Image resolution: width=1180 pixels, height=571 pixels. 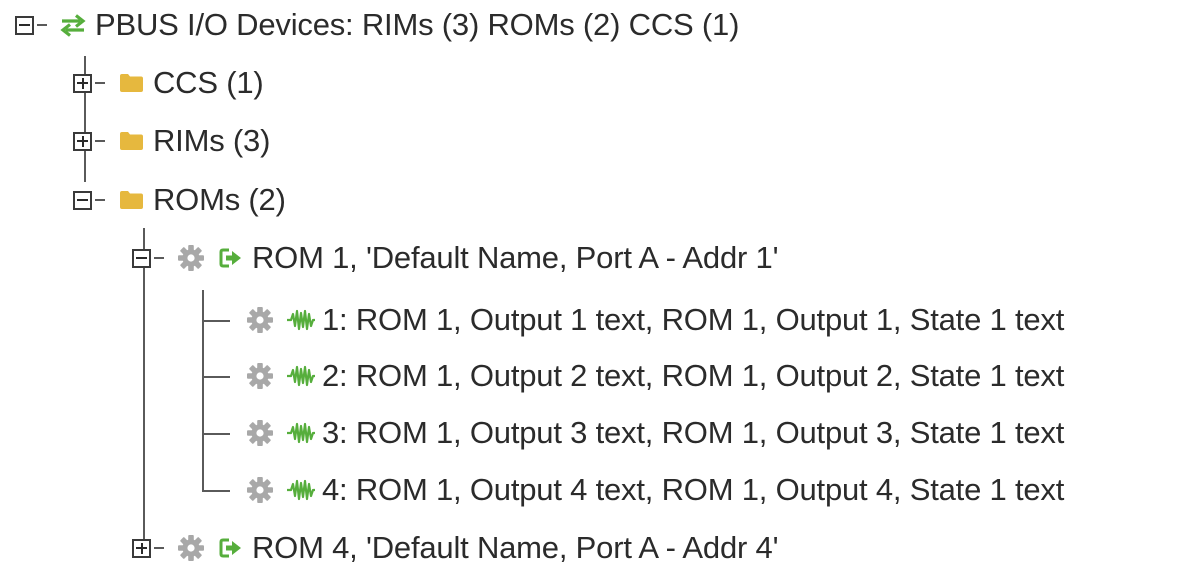 I want to click on folder-rims: RIMs (3), so click(x=171, y=141).